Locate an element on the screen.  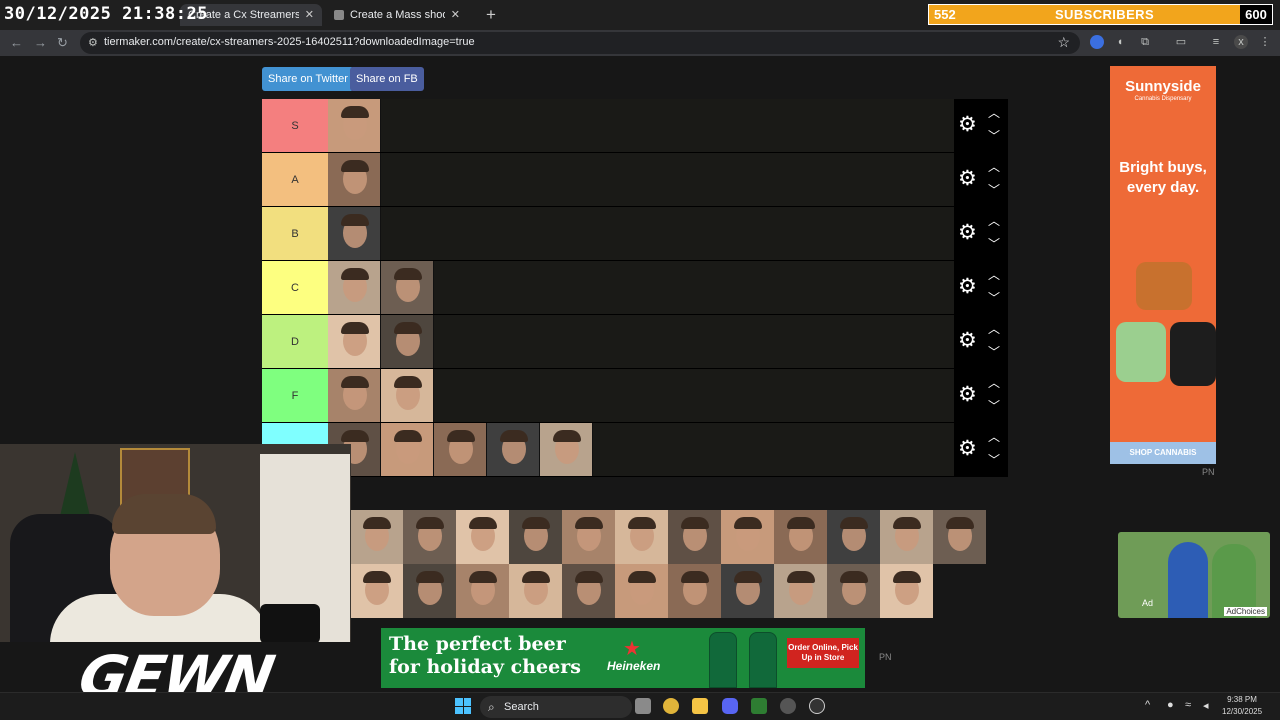
profile-avatar-icon: x is located at coordinates (1241, 42).